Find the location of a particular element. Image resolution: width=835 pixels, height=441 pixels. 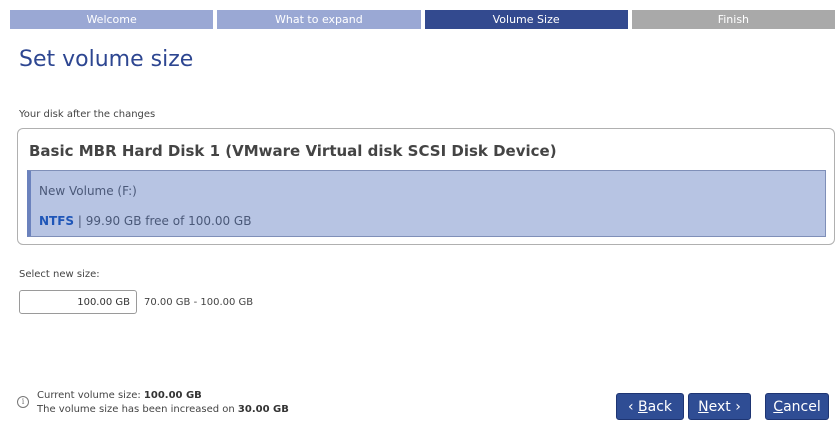

next-mnemonic: N is located at coordinates (703, 406).